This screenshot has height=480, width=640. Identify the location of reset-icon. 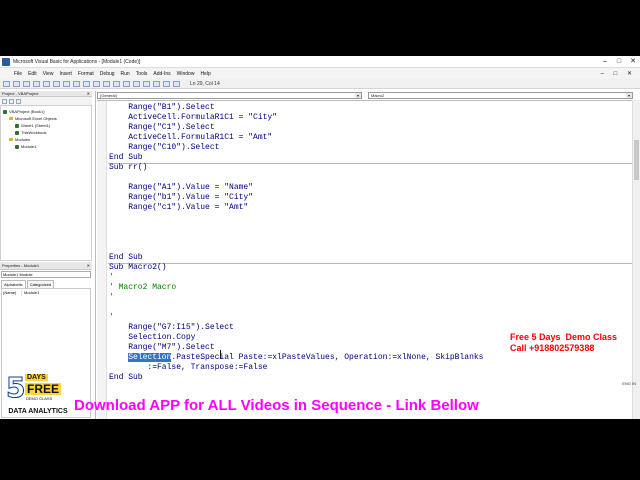
(116, 83).